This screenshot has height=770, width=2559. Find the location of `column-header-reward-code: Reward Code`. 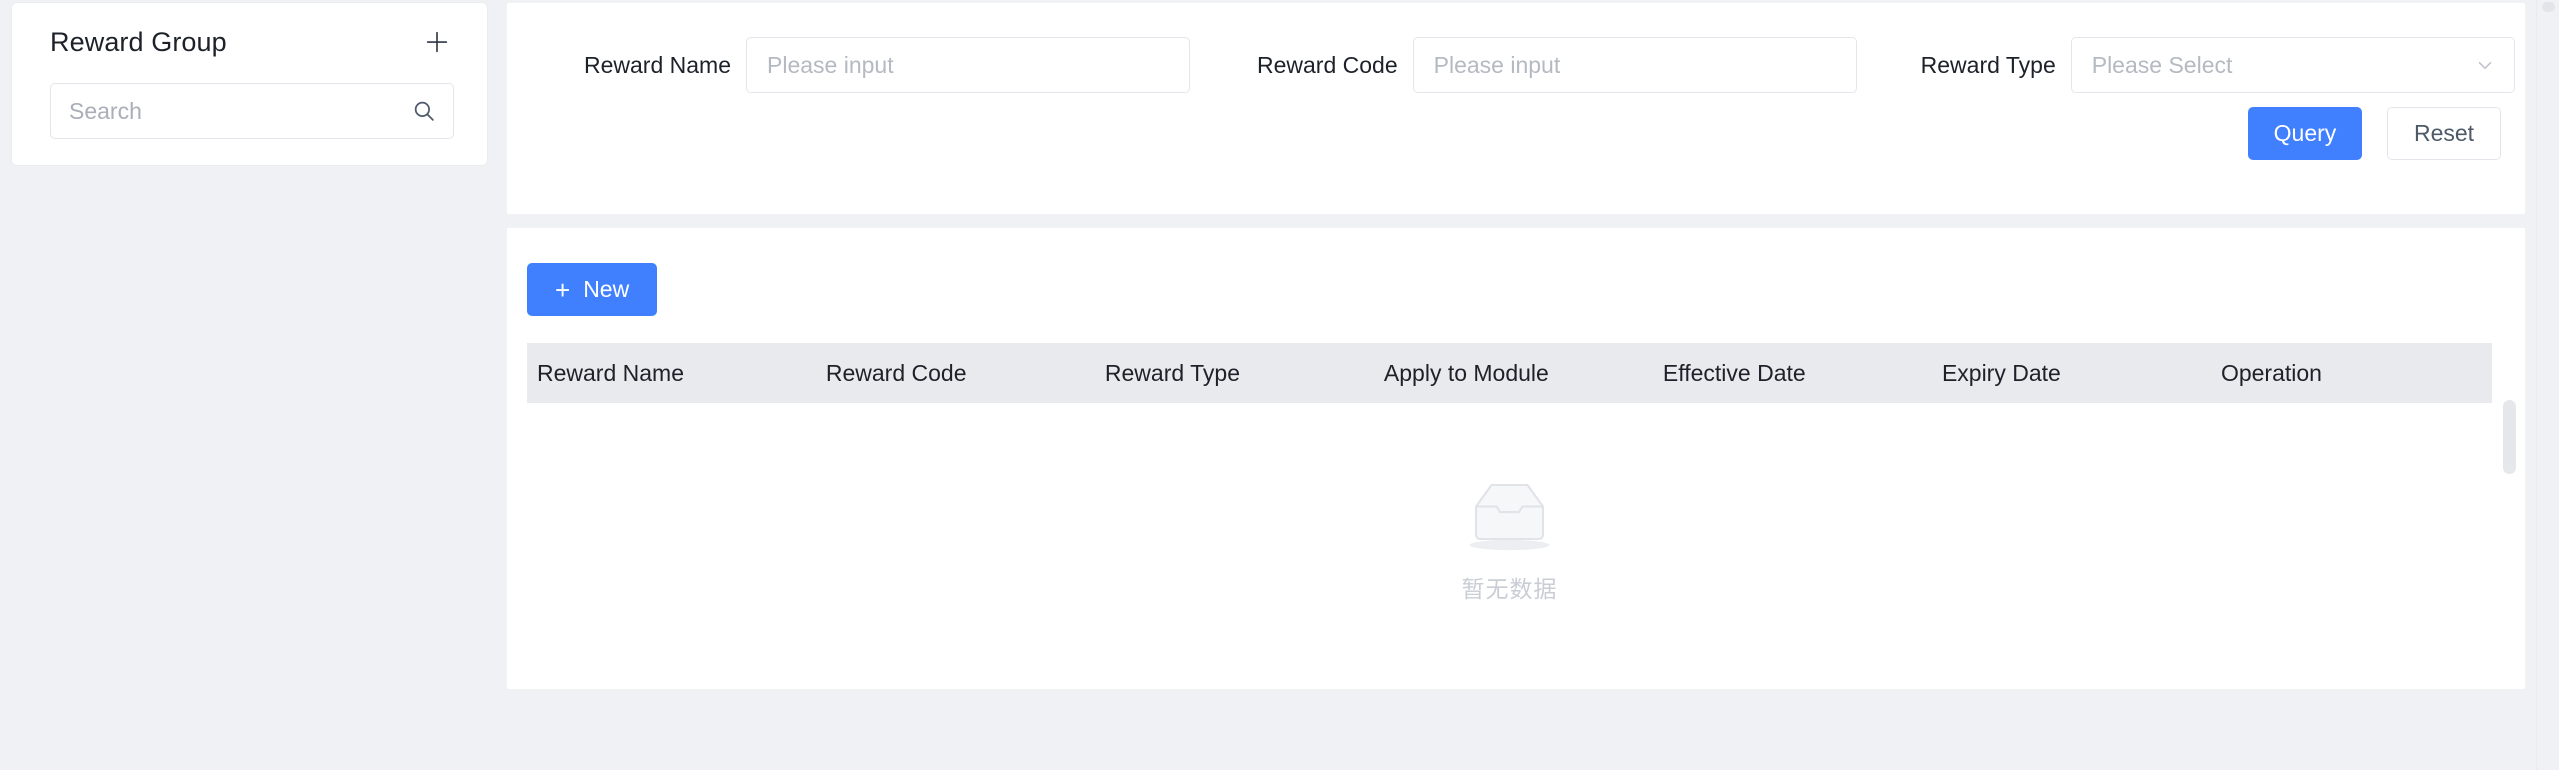

column-header-reward-code: Reward Code is located at coordinates (953, 373).